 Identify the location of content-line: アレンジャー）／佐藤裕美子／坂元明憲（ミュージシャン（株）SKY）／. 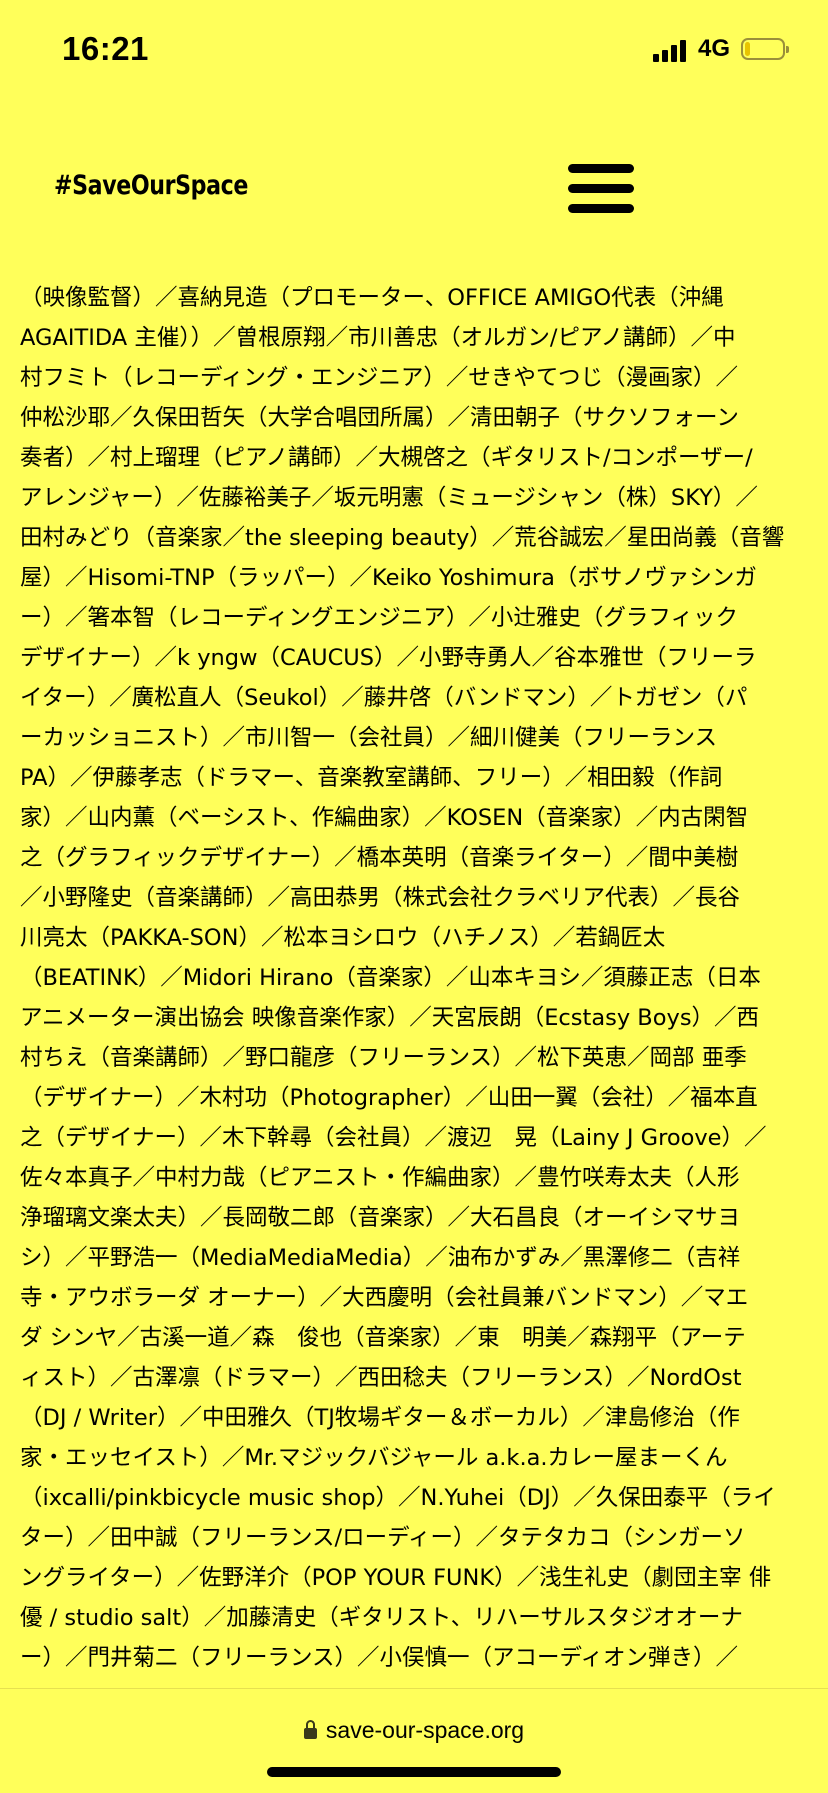
(389, 498).